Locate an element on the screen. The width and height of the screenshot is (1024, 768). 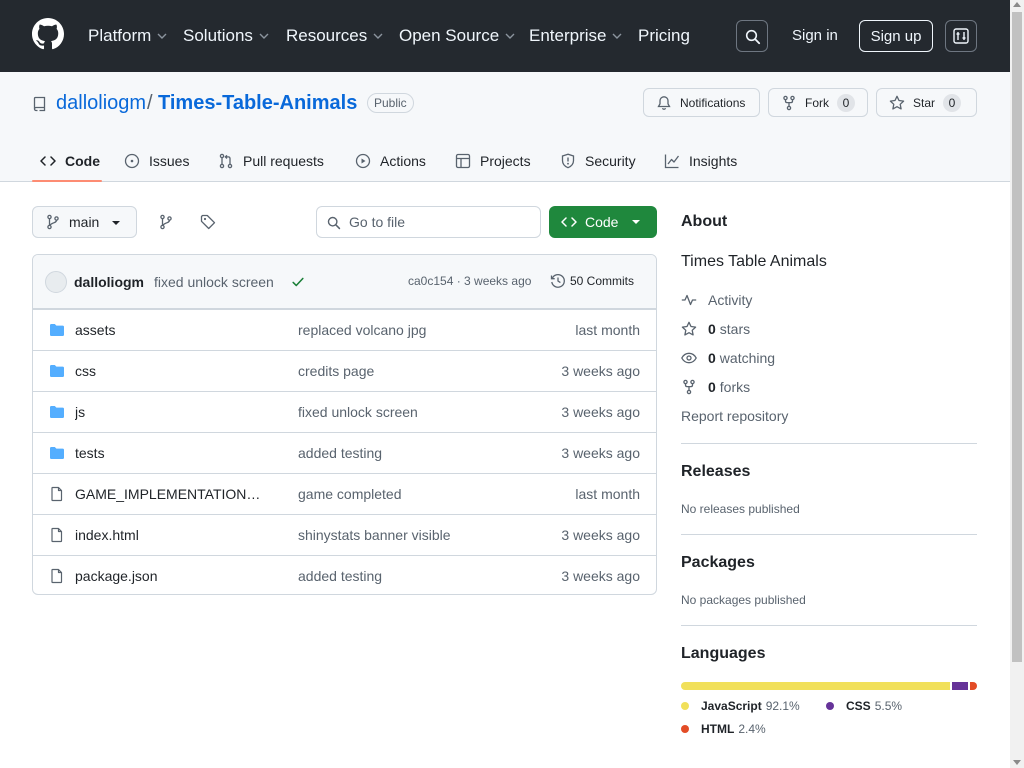
stars-count: 0 is located at coordinates (712, 329).